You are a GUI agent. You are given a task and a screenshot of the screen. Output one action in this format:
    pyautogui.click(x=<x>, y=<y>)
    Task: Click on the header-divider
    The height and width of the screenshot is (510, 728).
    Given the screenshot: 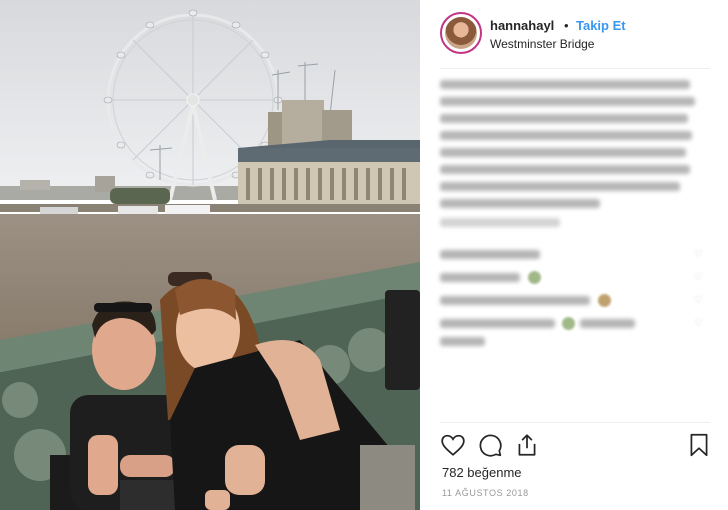 What is the action you would take?
    pyautogui.click(x=575, y=68)
    